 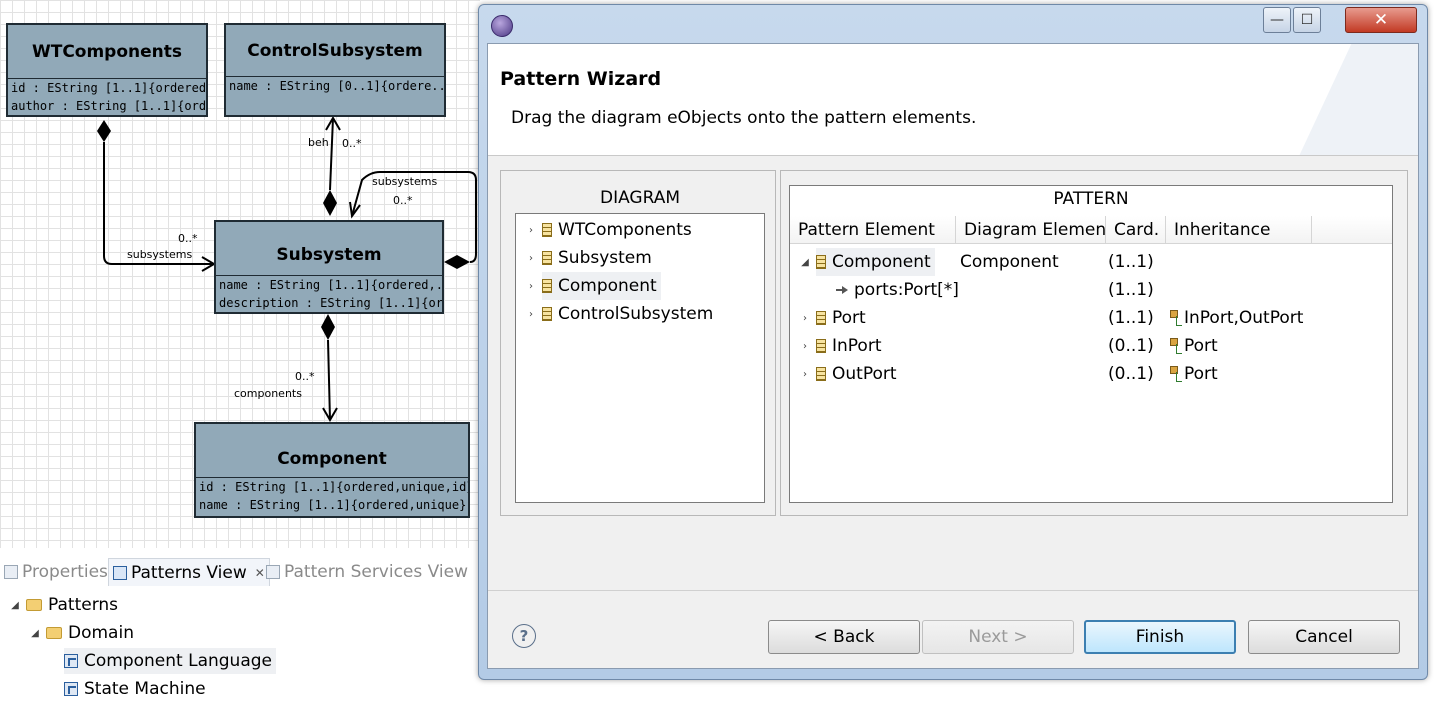 What do you see at coordinates (318, 142) in the screenshot?
I see `role-label-beh: beh` at bounding box center [318, 142].